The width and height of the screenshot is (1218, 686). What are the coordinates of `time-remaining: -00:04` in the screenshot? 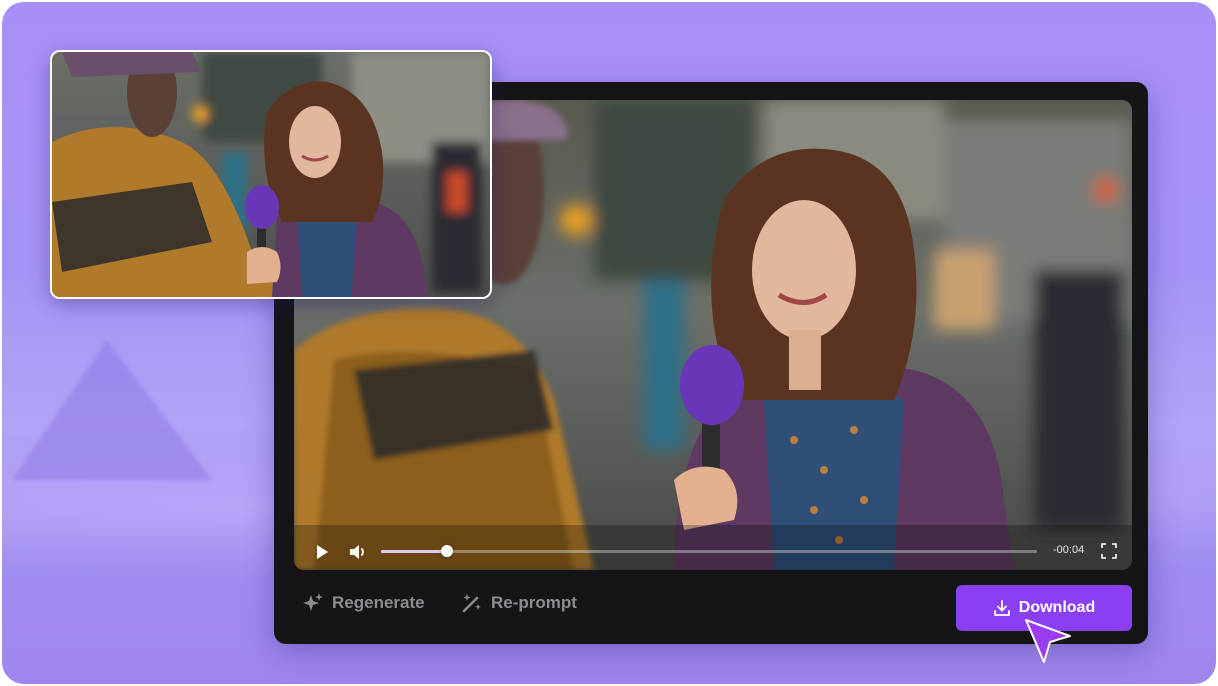 It's located at (1069, 550).